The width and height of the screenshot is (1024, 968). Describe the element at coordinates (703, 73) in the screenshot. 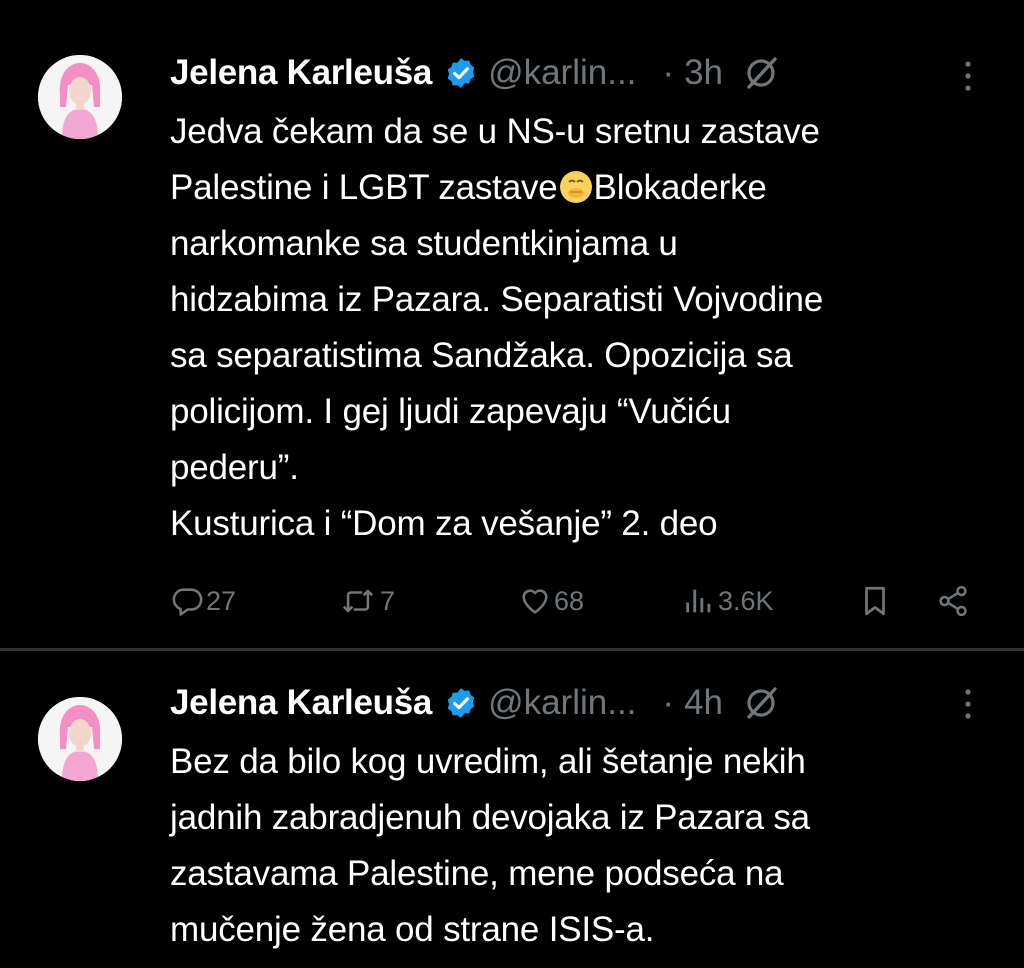

I see `timestamp: 3h` at that location.